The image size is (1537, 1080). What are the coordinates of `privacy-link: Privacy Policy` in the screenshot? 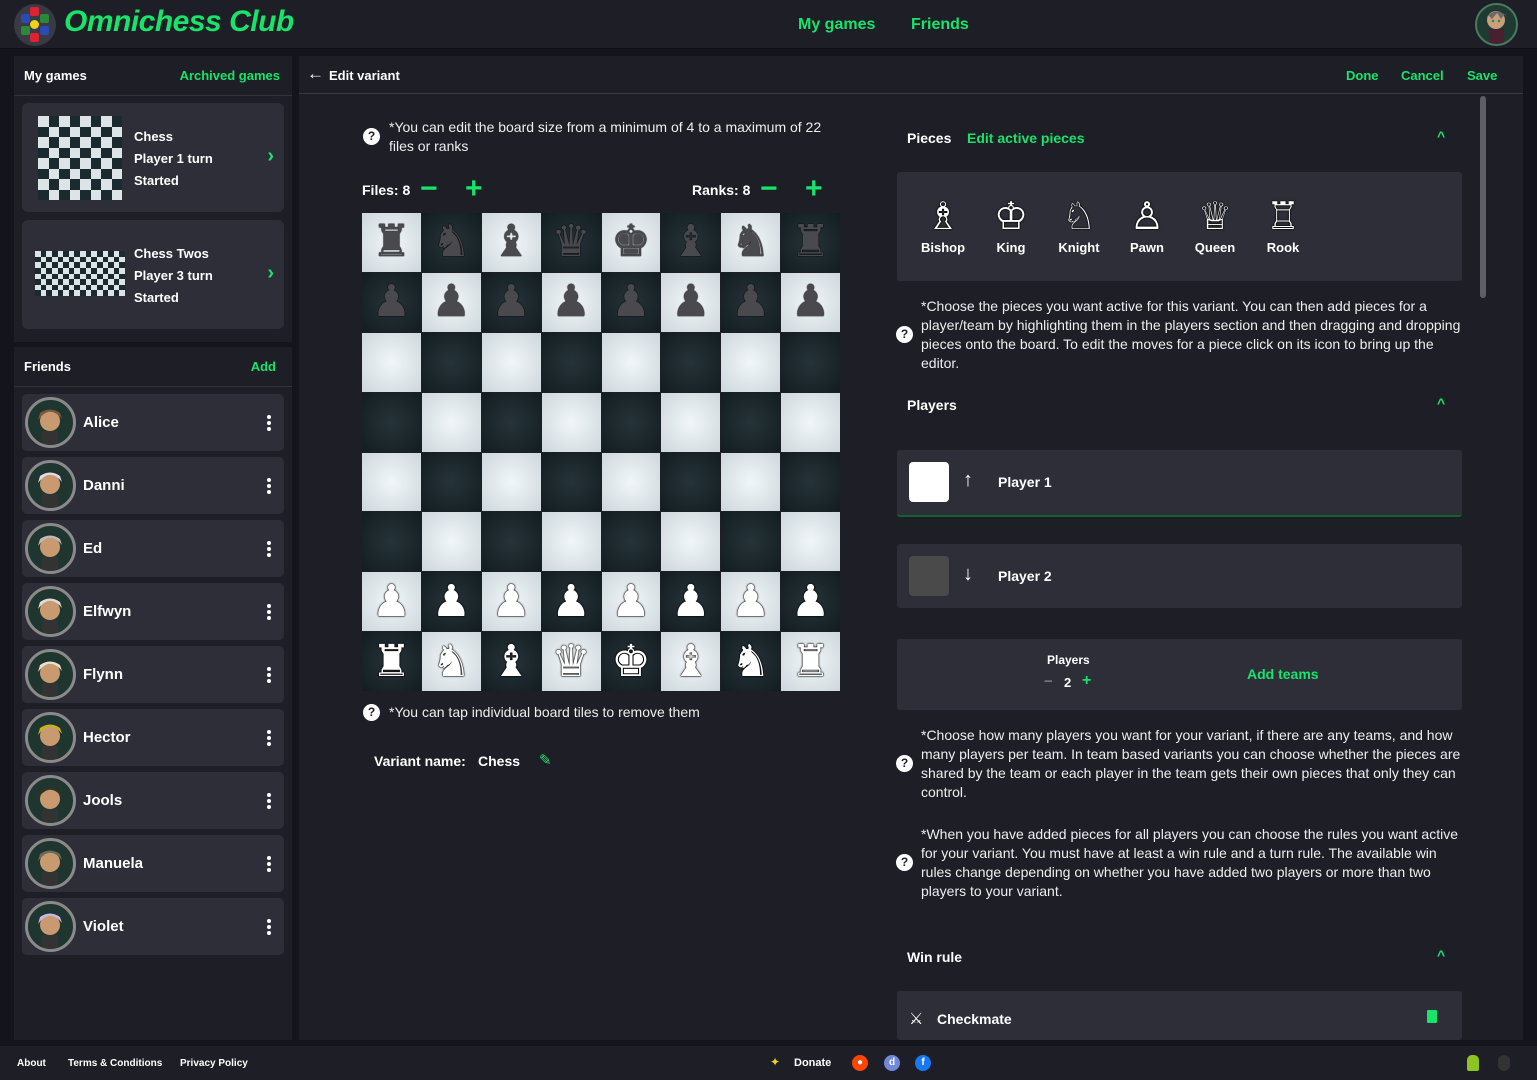 It's located at (214, 1063).